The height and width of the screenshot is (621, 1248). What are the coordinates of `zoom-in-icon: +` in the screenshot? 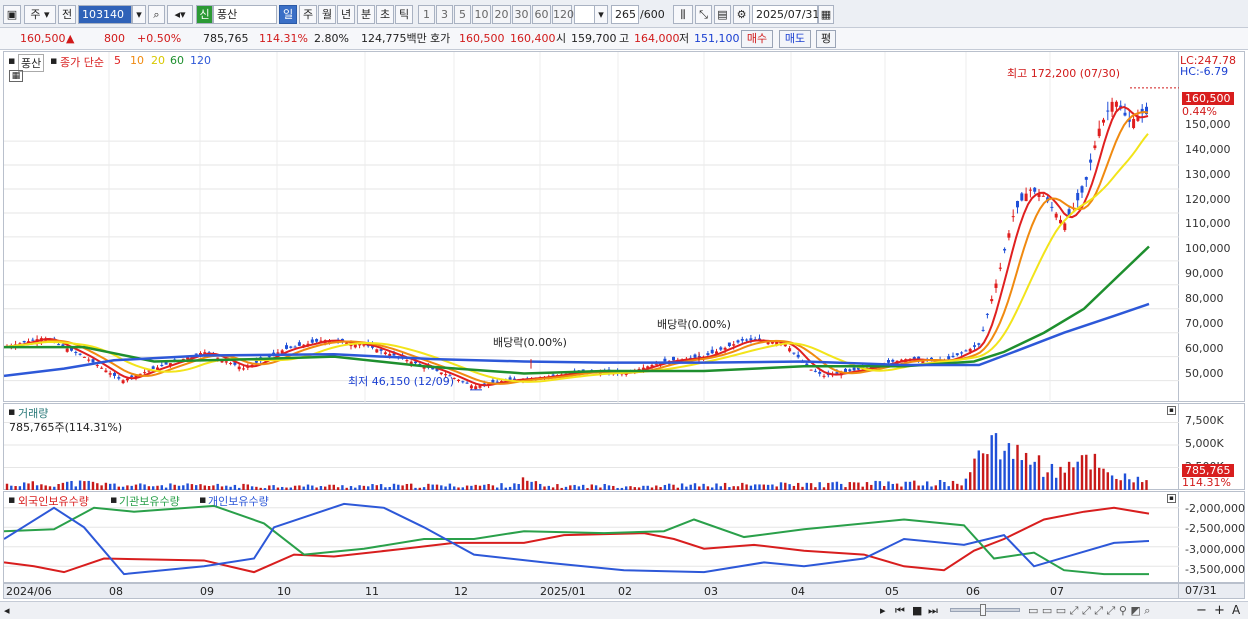 It's located at (1219, 610).